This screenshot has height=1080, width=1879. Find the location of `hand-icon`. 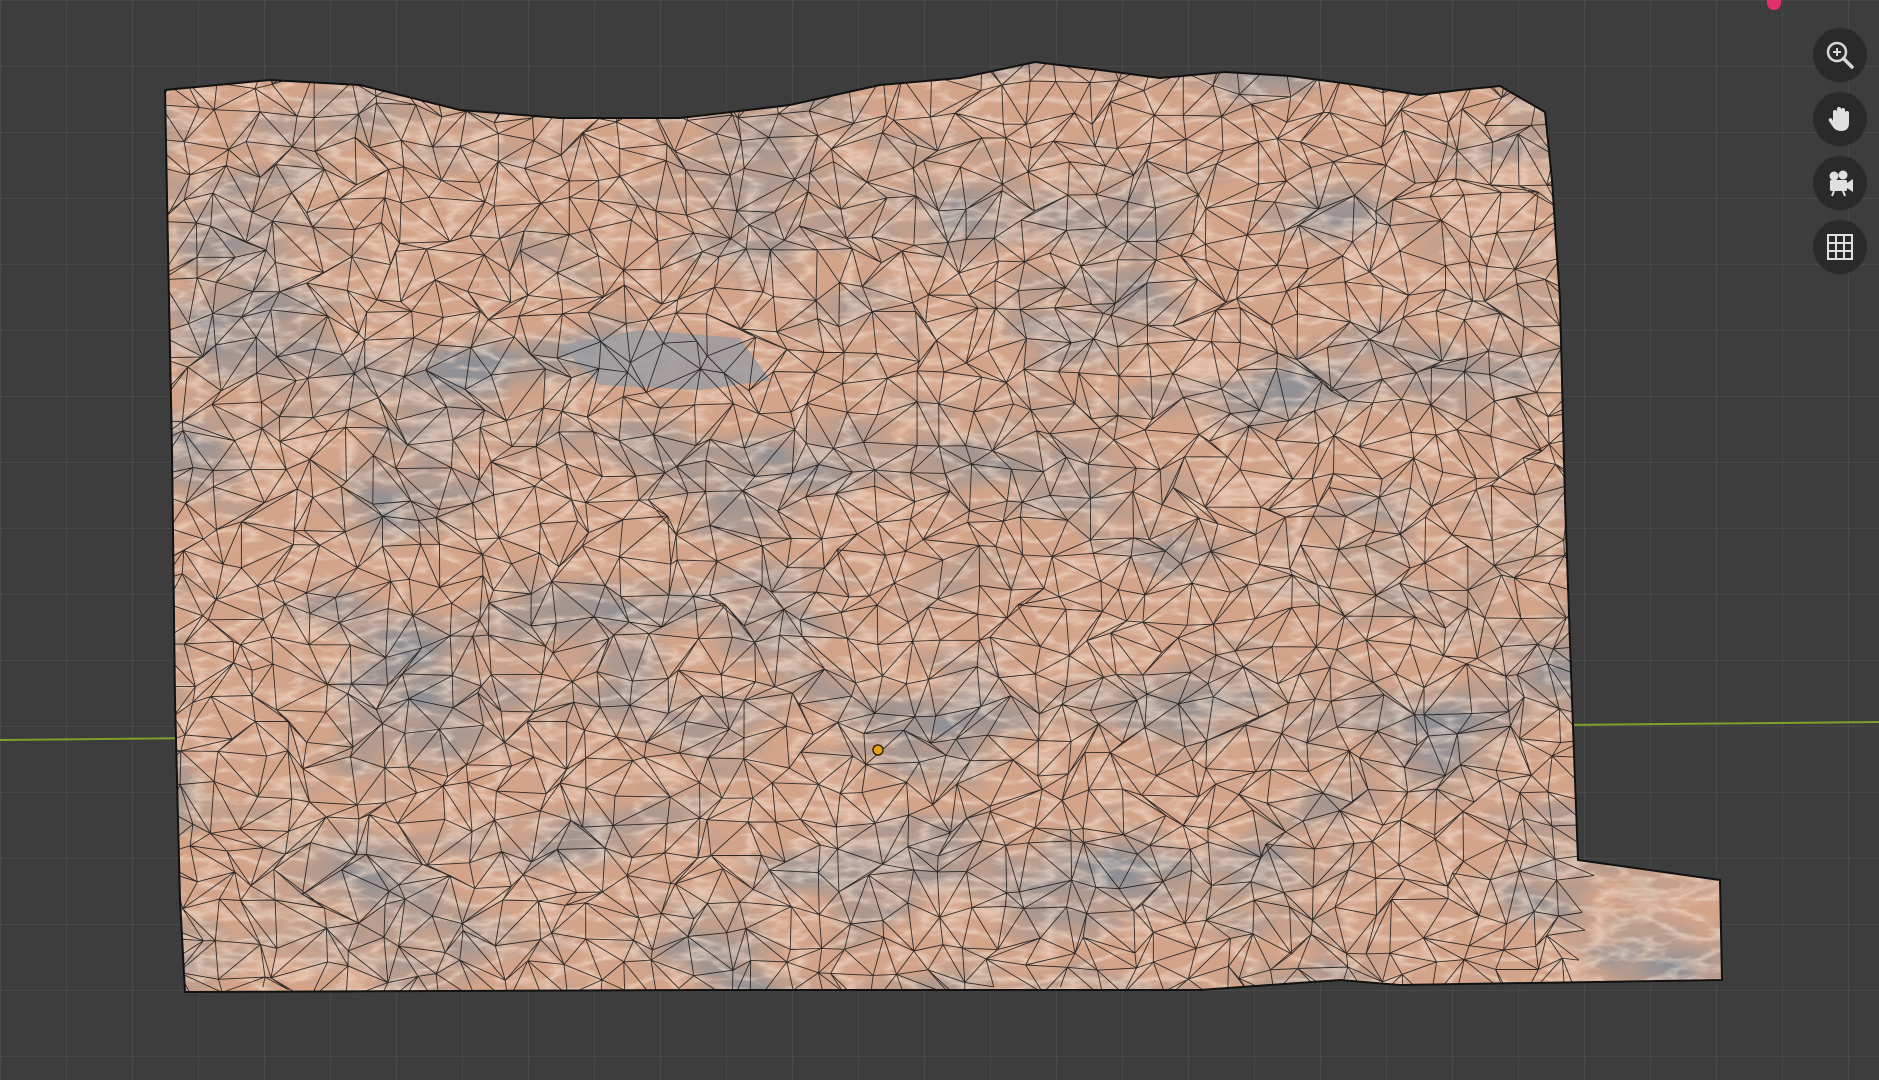

hand-icon is located at coordinates (1838, 119).